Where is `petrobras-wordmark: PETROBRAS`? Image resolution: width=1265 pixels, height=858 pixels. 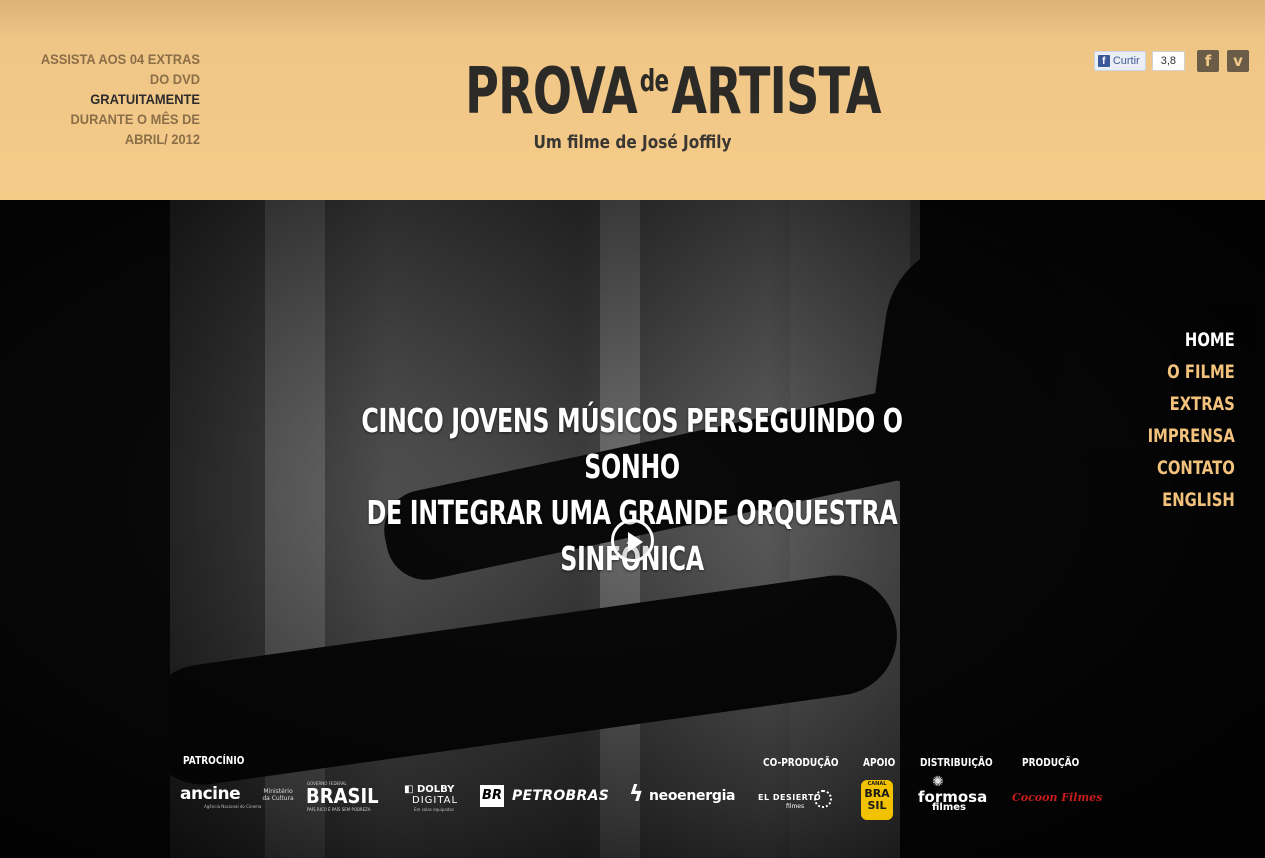
petrobras-wordmark: PETROBRAS is located at coordinates (561, 796).